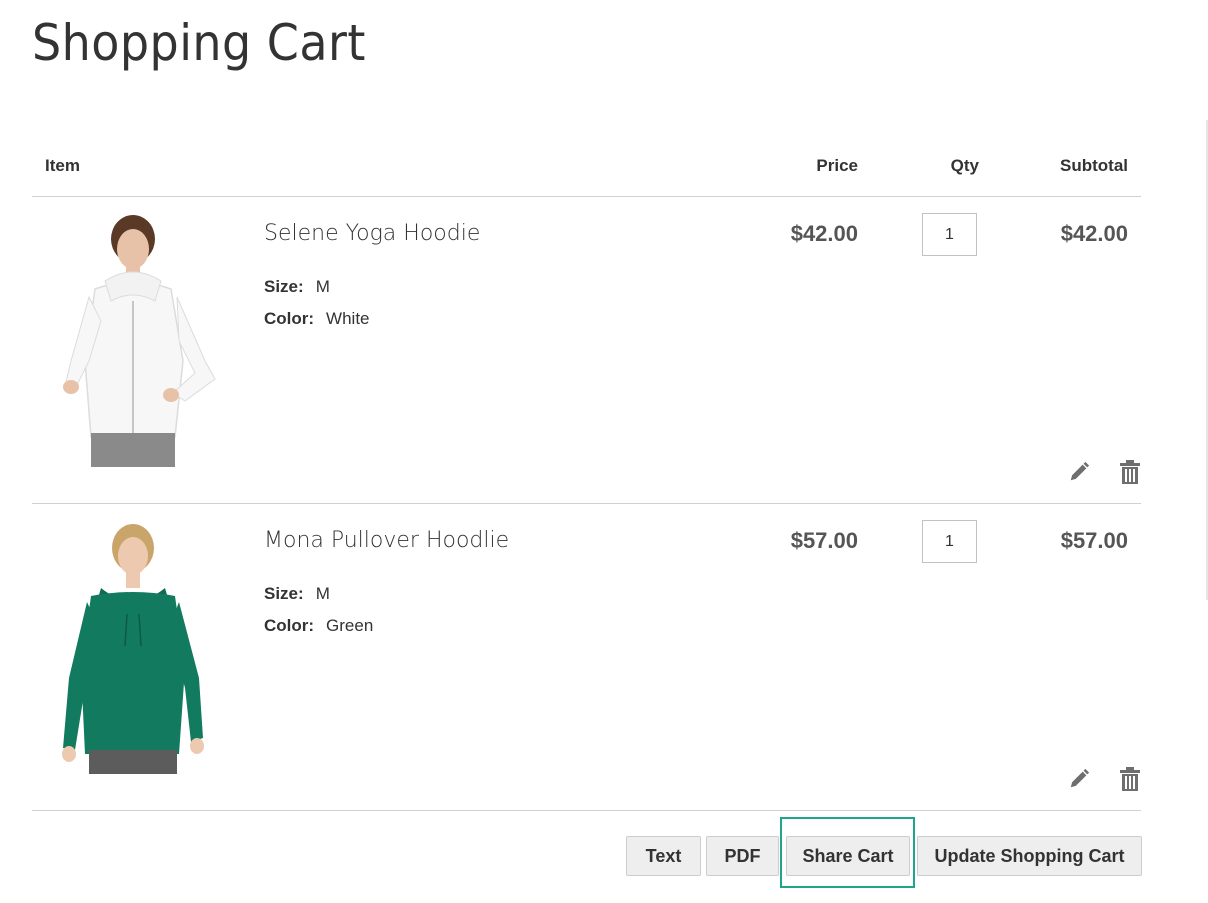  What do you see at coordinates (62, 165) in the screenshot?
I see `header-item: Item` at bounding box center [62, 165].